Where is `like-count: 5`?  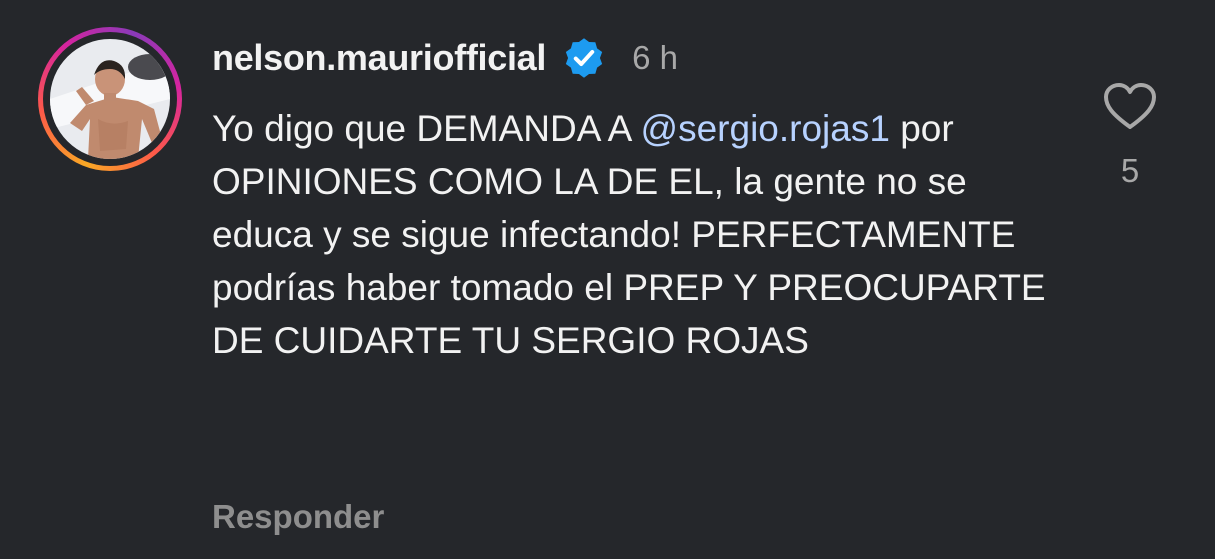
like-count: 5 is located at coordinates (1130, 170).